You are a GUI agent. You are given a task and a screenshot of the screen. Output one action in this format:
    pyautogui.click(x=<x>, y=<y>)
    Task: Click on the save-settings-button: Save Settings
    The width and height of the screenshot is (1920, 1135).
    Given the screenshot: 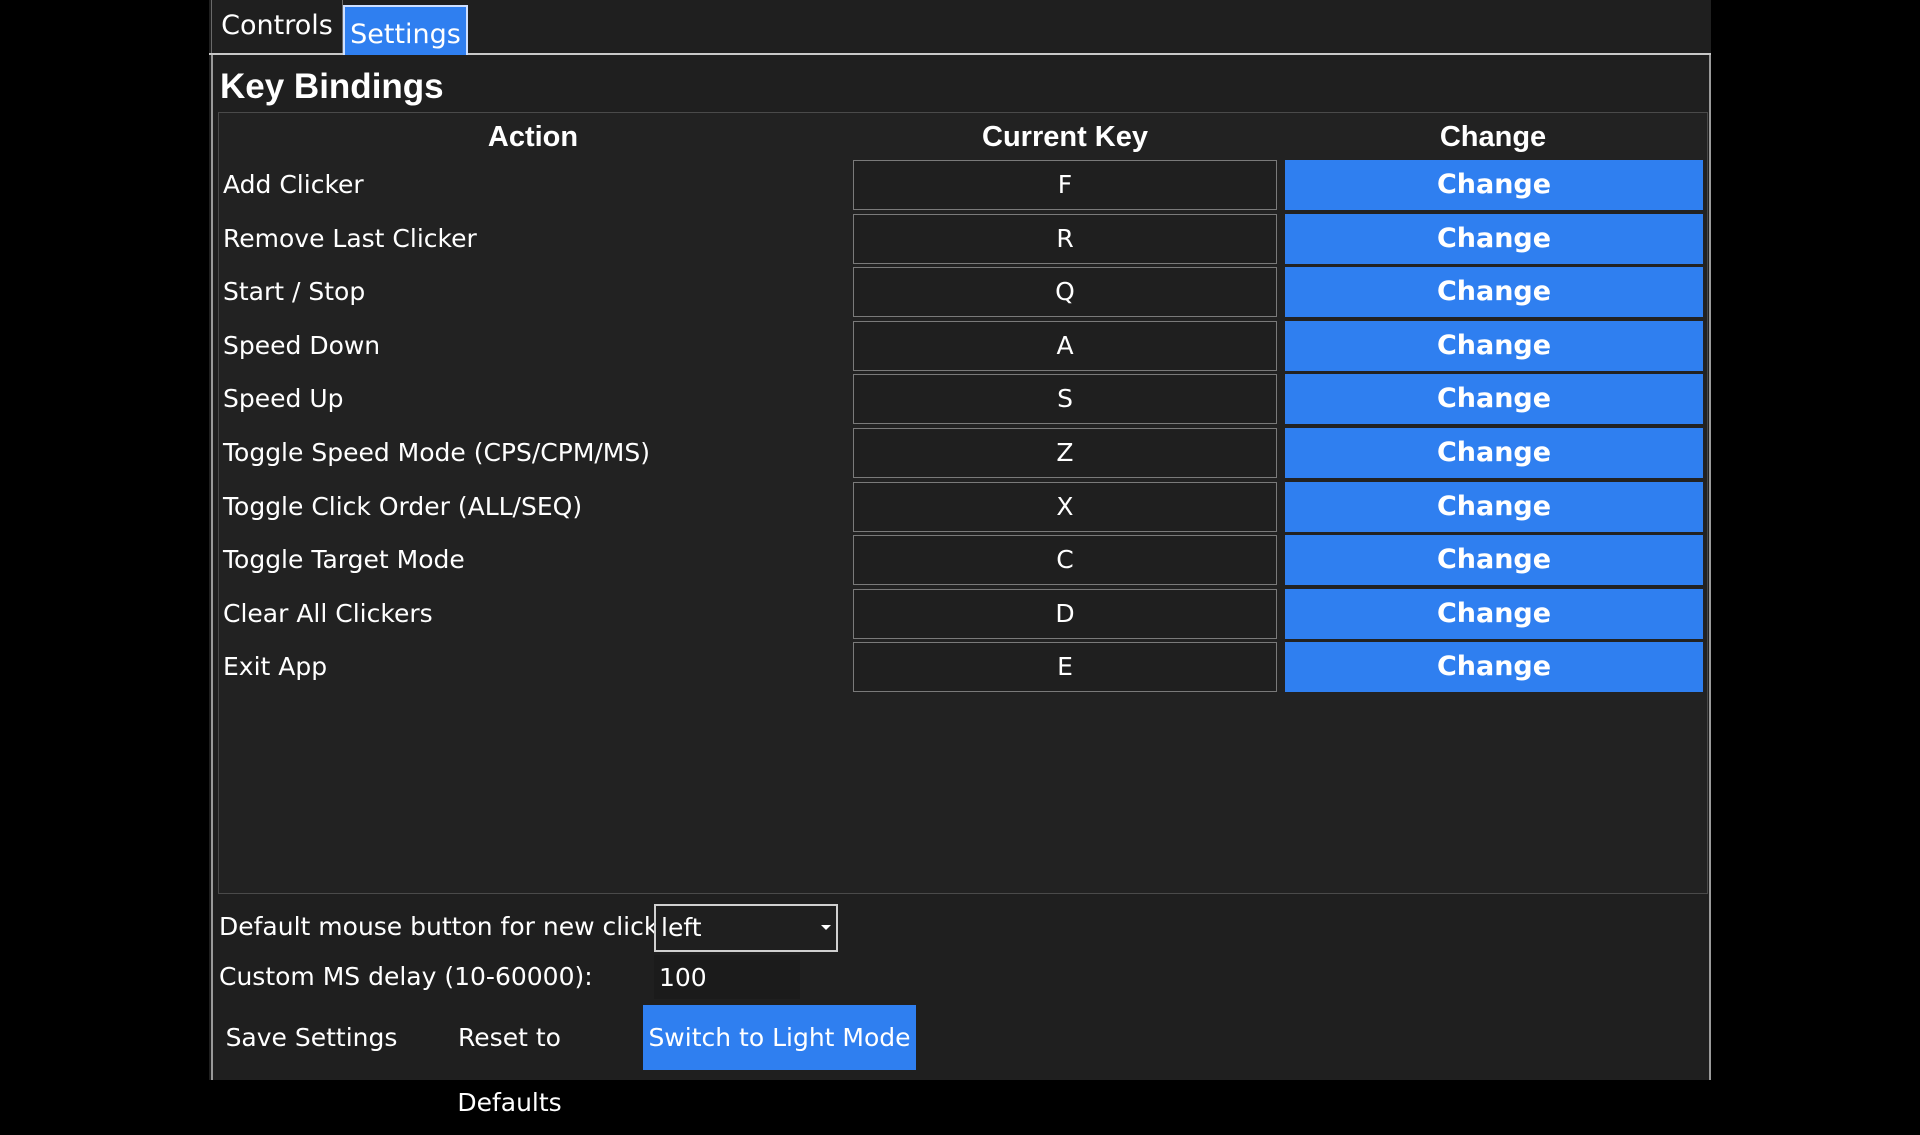 What is the action you would take?
    pyautogui.click(x=311, y=1037)
    